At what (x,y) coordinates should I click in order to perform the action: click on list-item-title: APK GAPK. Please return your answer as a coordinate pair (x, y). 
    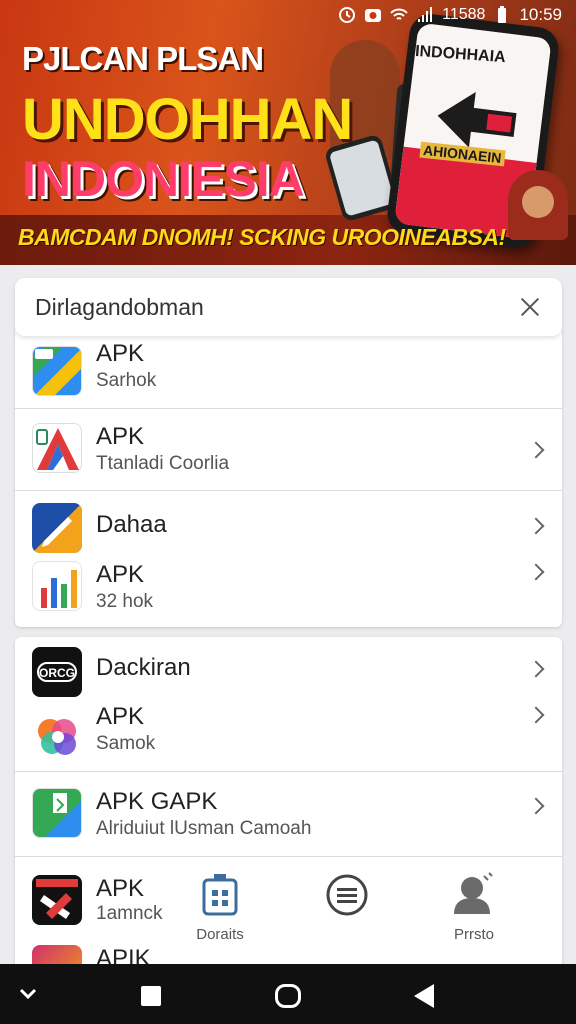
    Looking at the image, I should click on (157, 801).